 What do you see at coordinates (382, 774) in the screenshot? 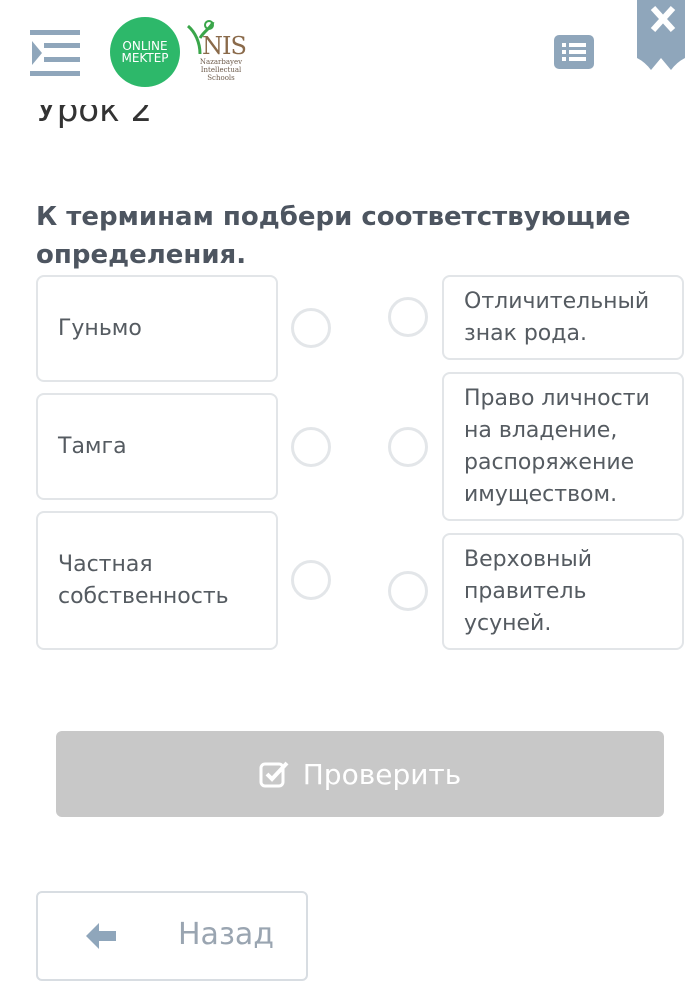
I see `check-button-label: Проверить` at bounding box center [382, 774].